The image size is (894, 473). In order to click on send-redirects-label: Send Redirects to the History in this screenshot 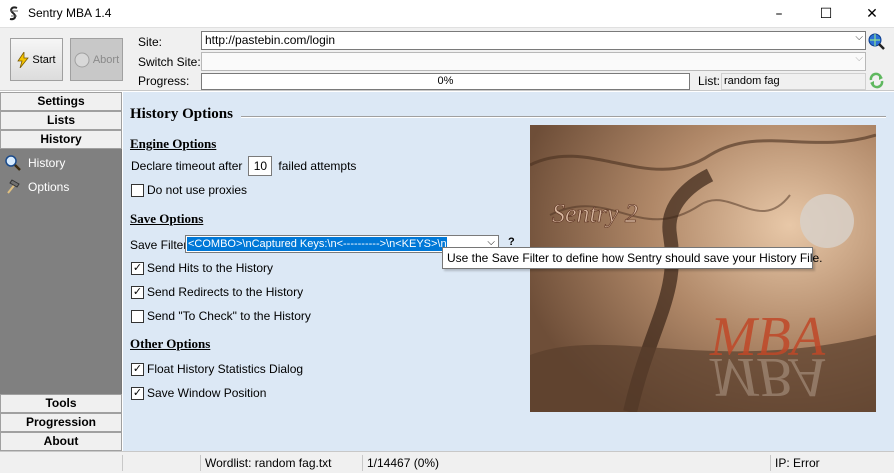, I will do `click(225, 292)`.